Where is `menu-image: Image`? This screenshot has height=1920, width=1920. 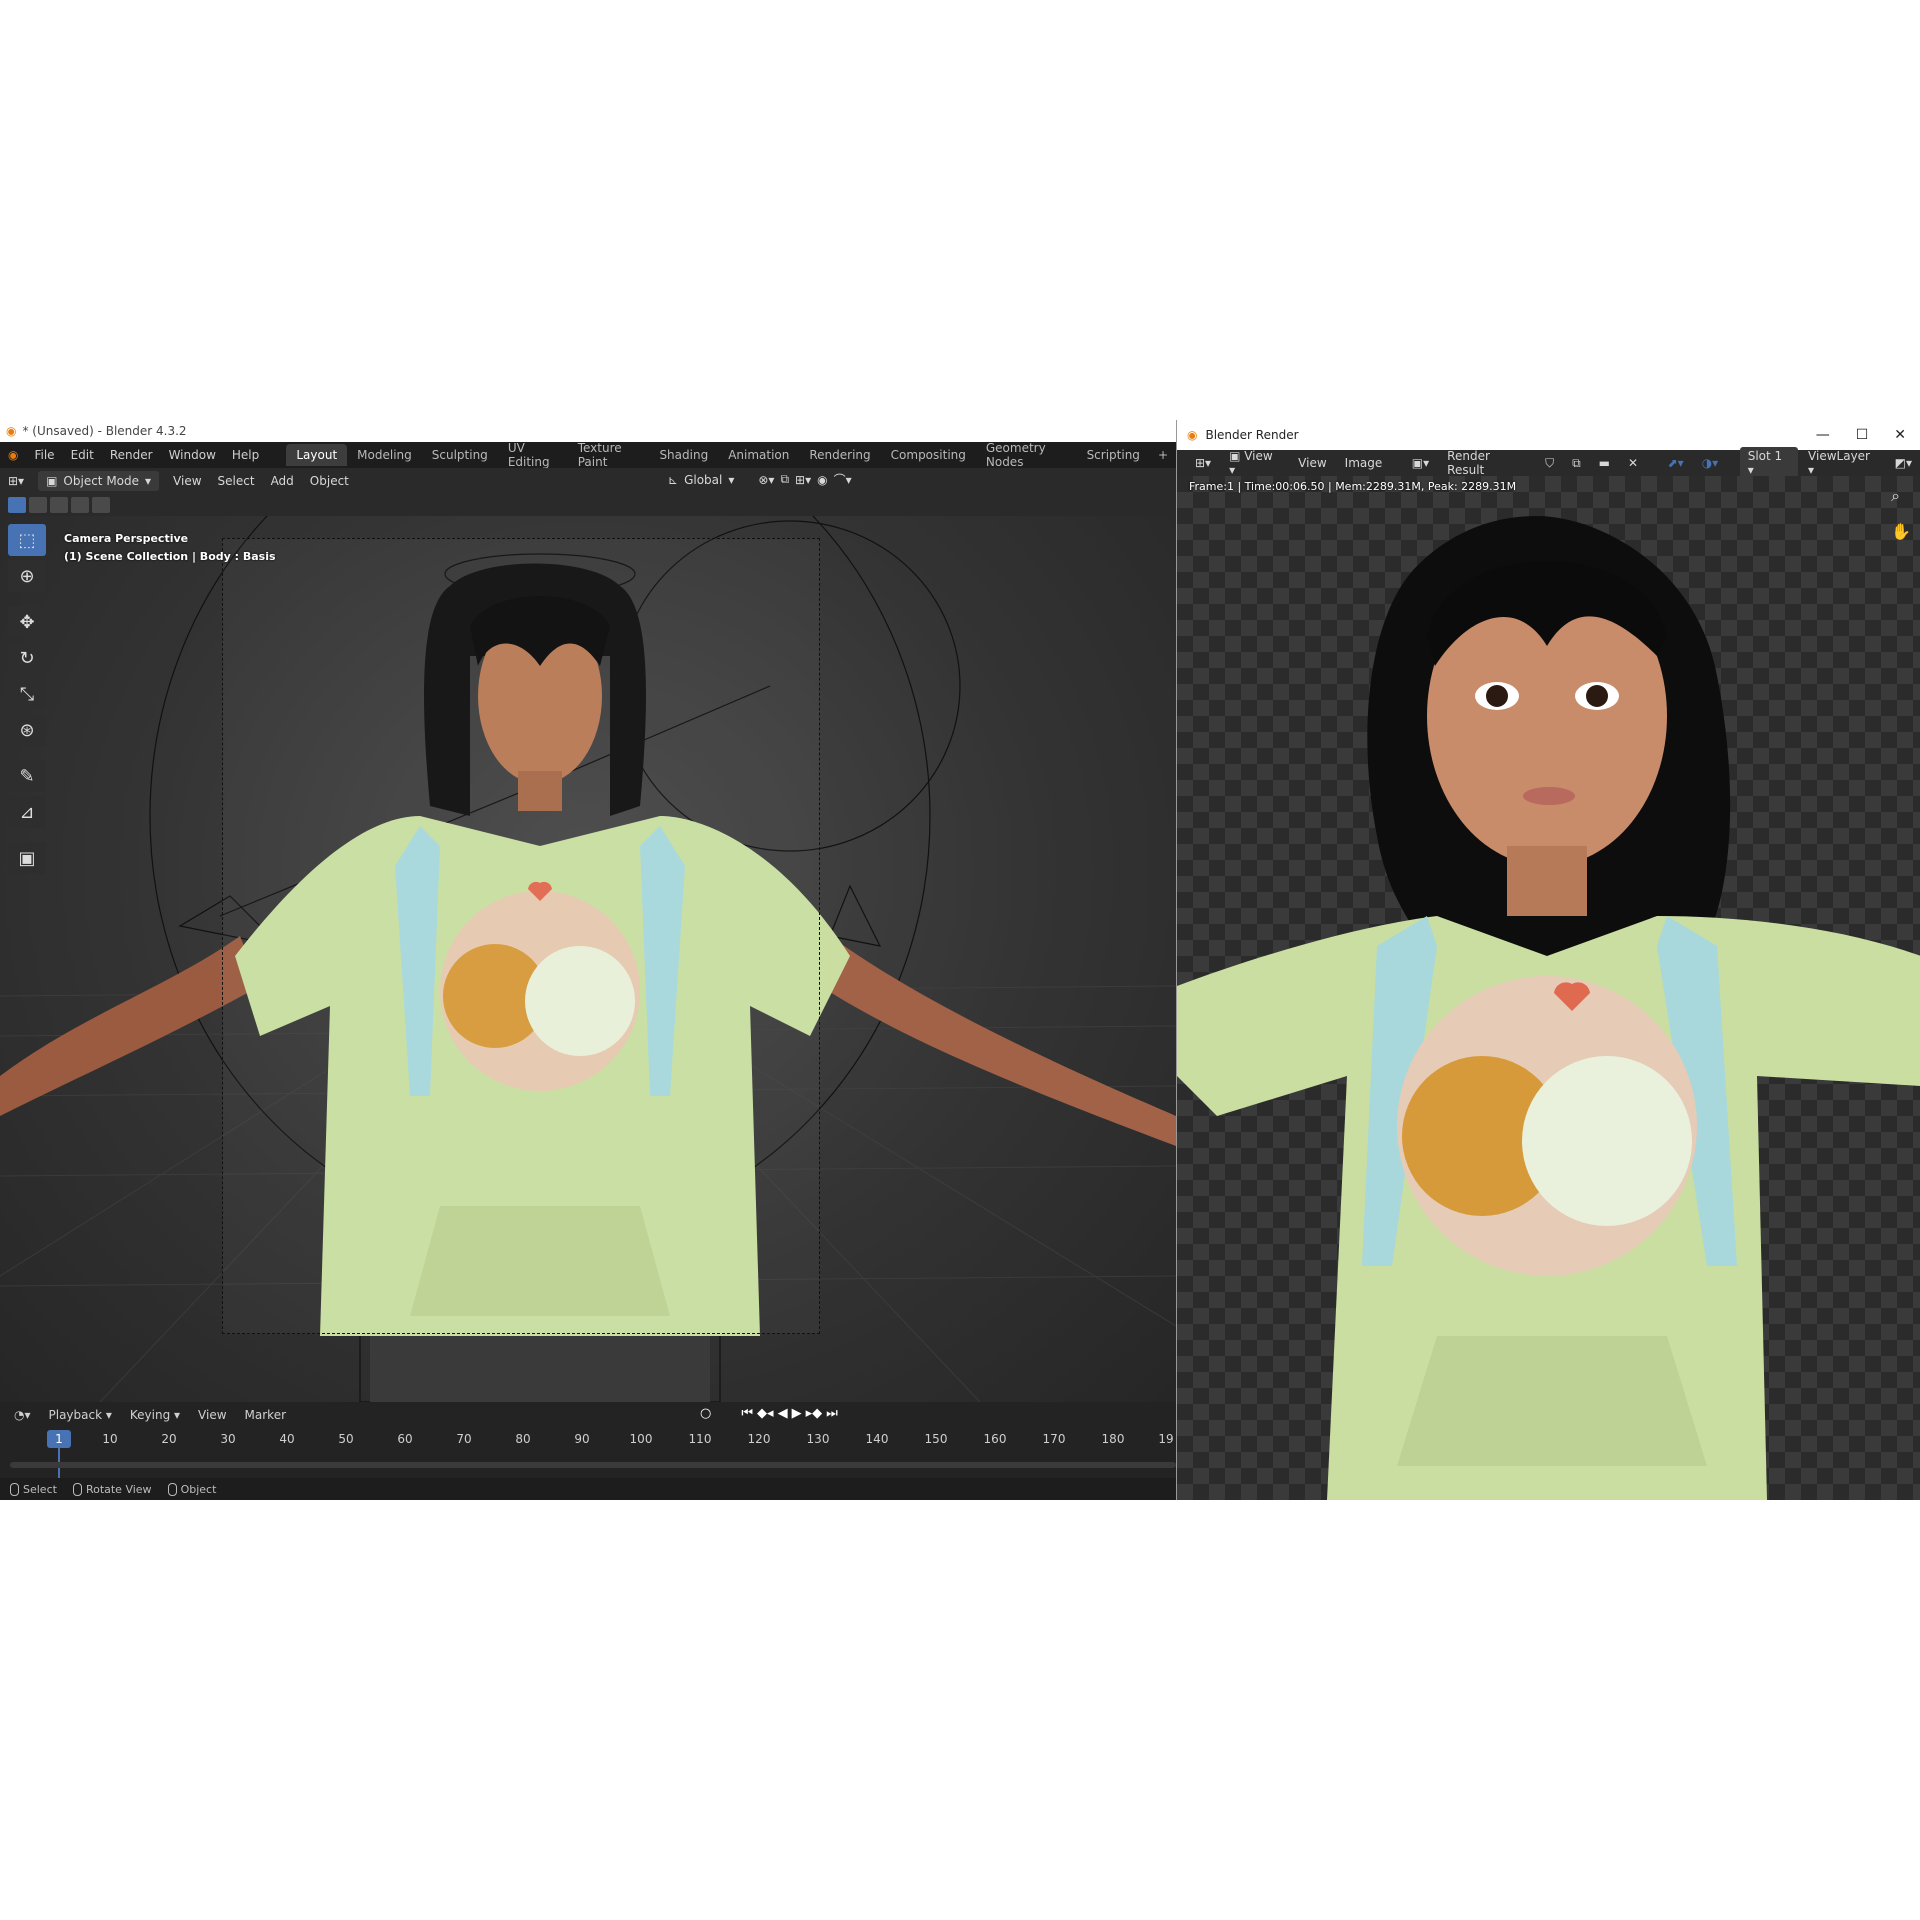
menu-image: Image is located at coordinates (1364, 463).